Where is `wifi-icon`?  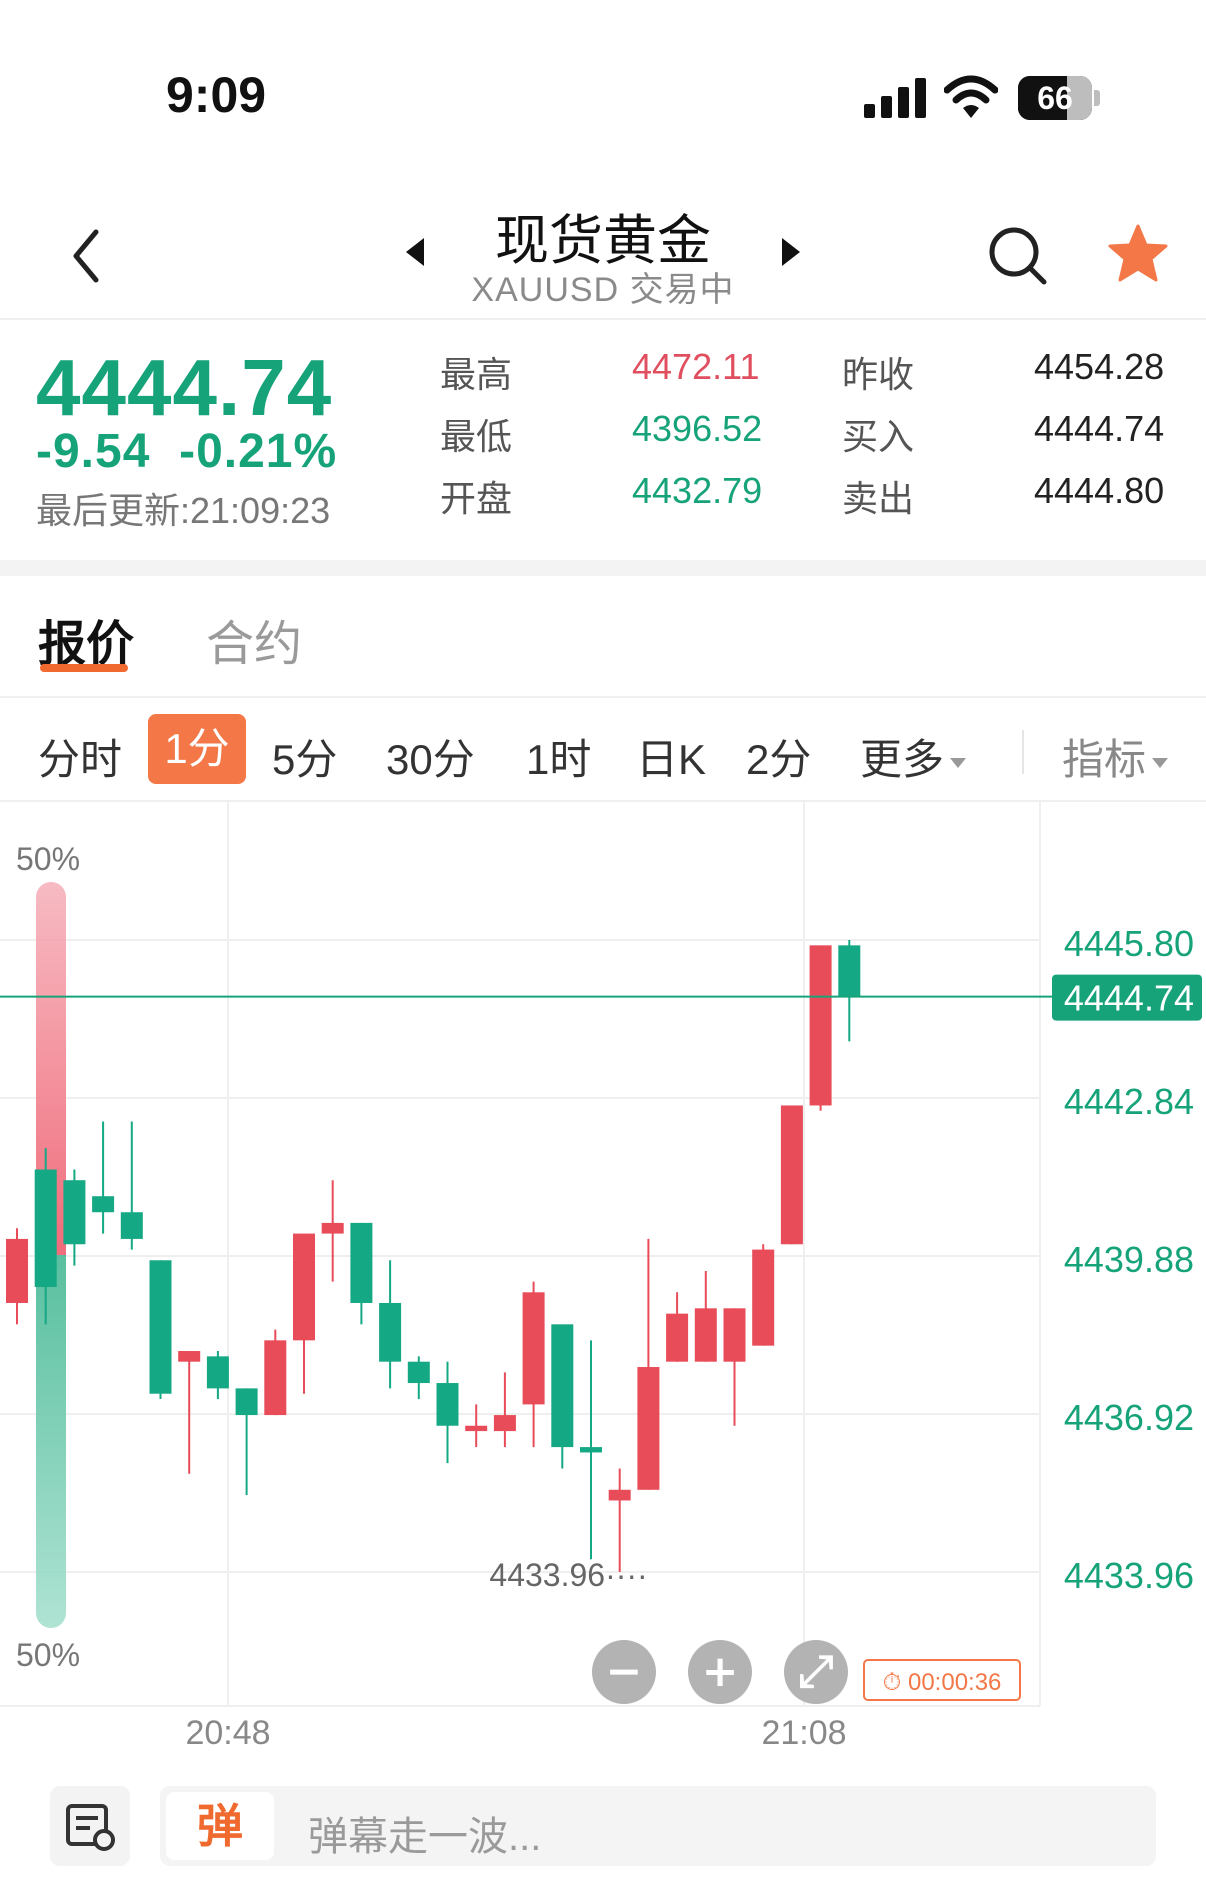 wifi-icon is located at coordinates (971, 96).